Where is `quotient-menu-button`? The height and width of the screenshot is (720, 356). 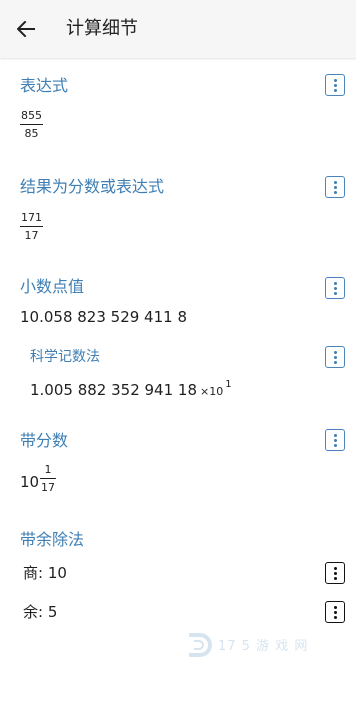
quotient-menu-button is located at coordinates (335, 573).